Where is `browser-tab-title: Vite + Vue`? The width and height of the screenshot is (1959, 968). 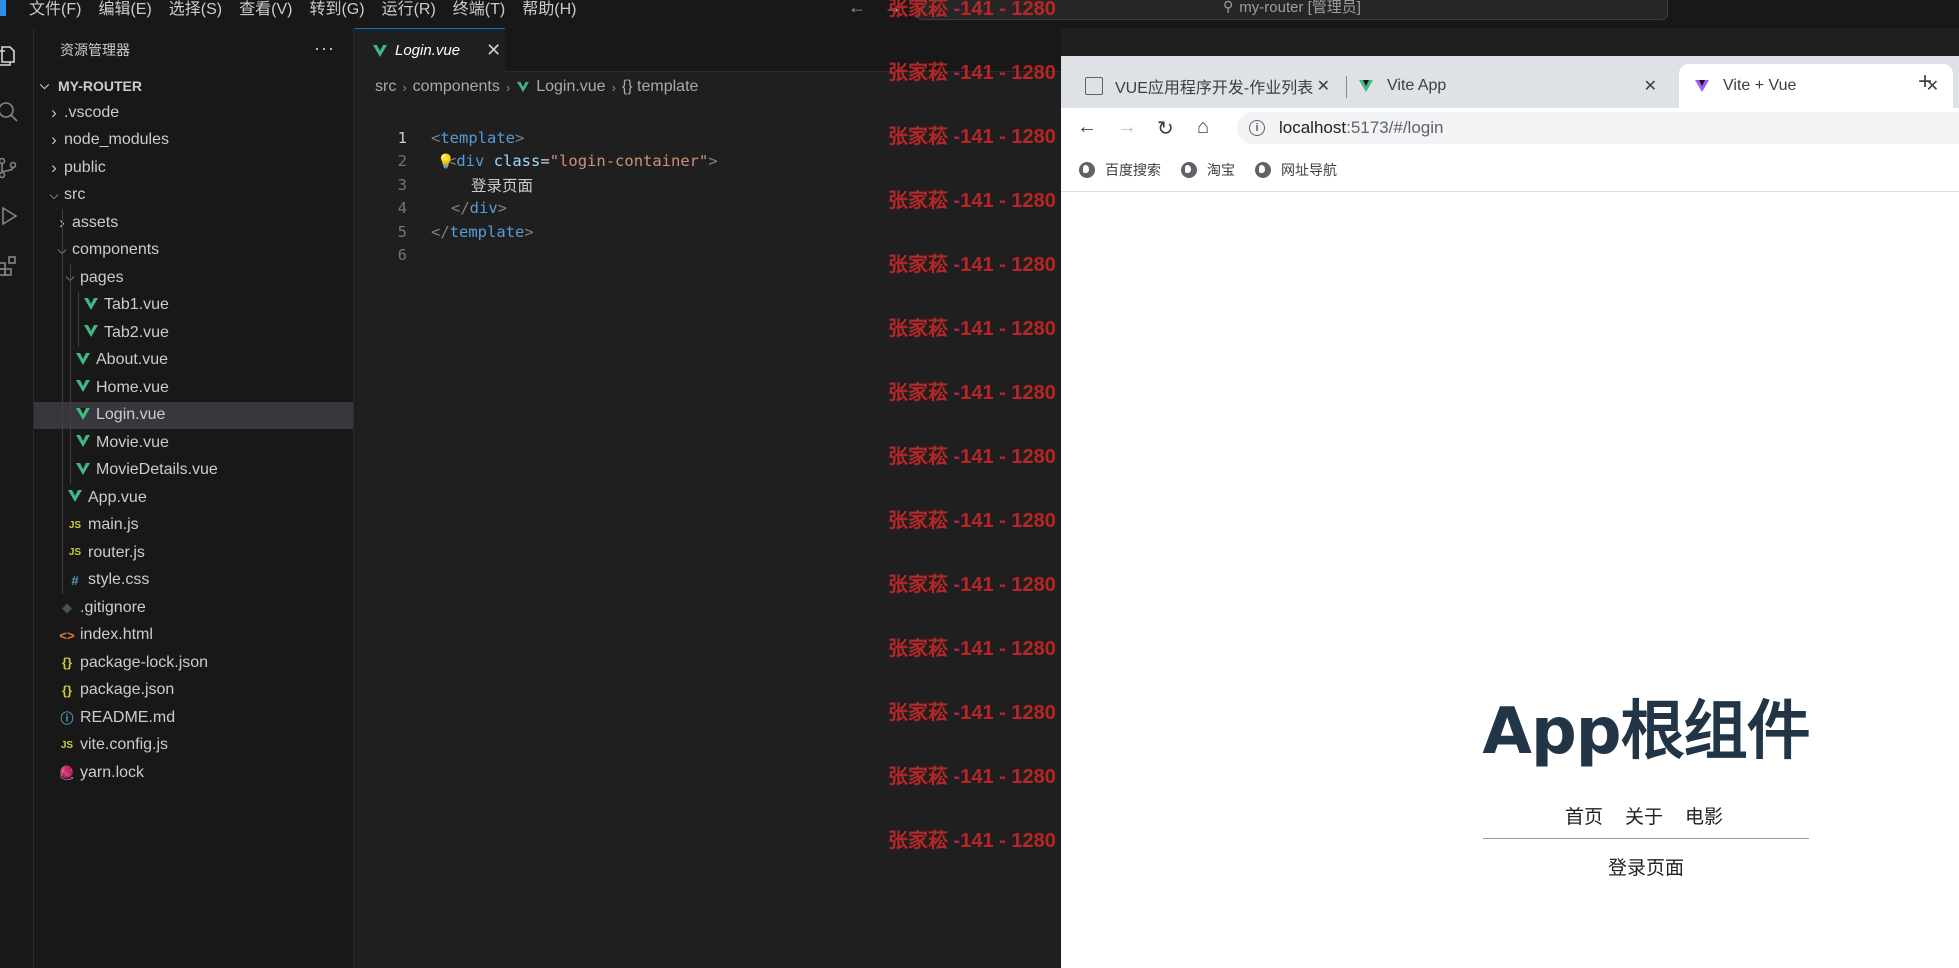 browser-tab-title: Vite + Vue is located at coordinates (1760, 85).